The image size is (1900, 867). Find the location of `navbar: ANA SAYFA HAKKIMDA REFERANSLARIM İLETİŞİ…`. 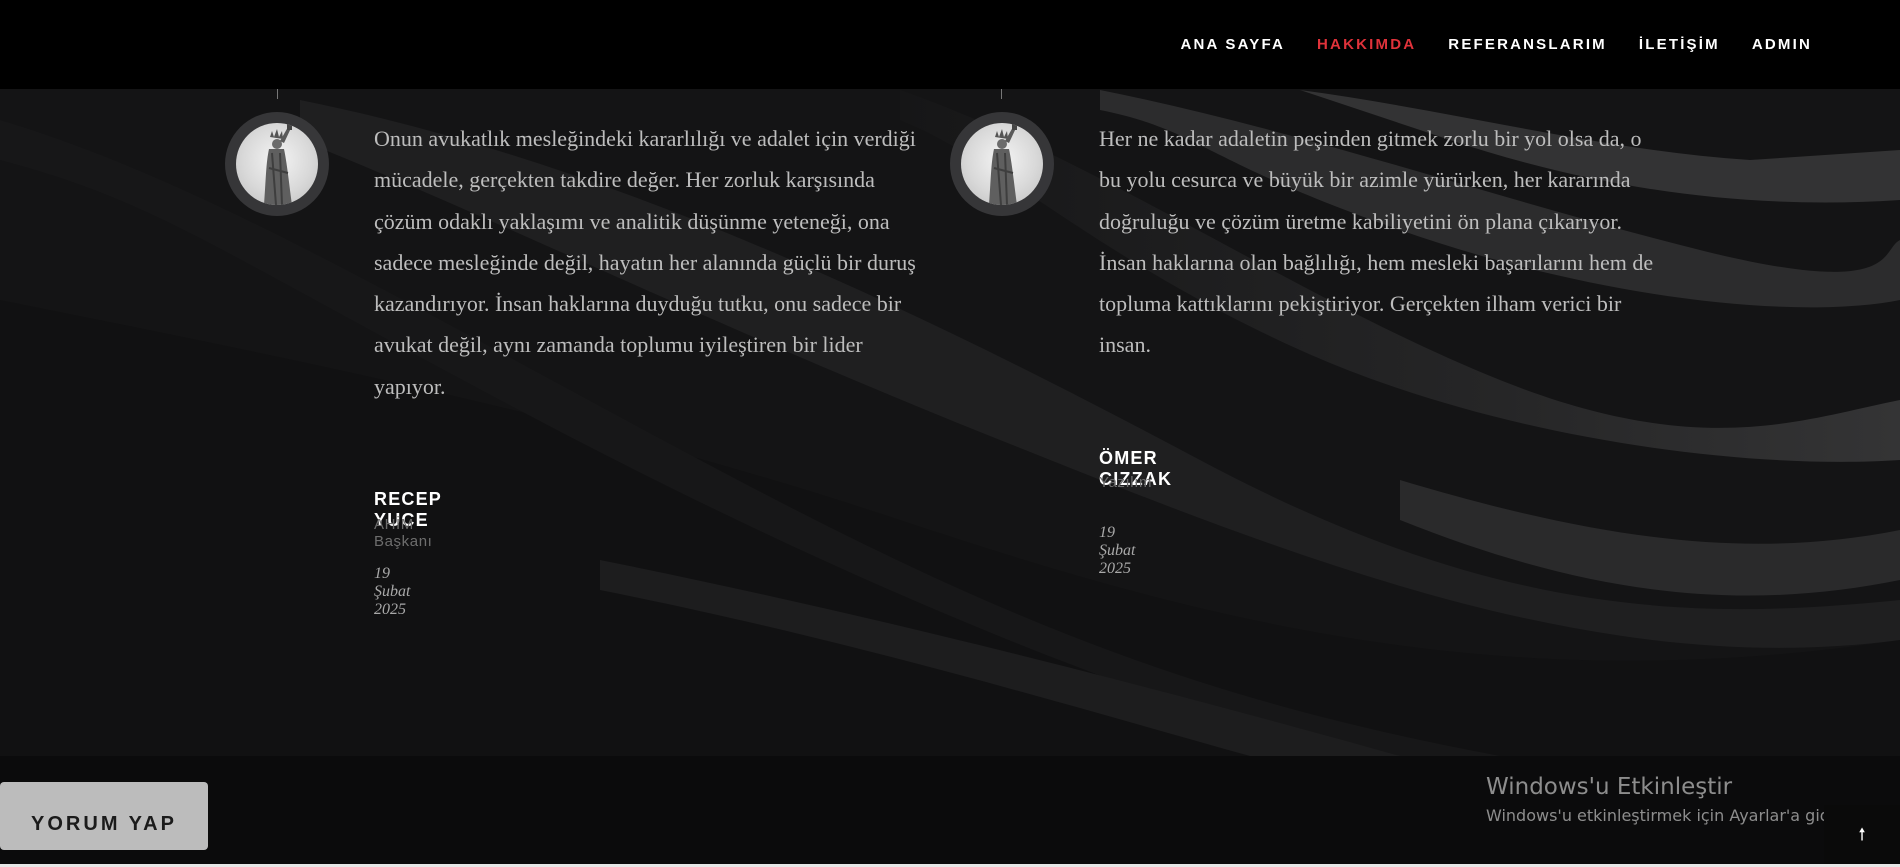

navbar: ANA SAYFA HAKKIMDA REFERANSLARIM İLETİŞİ… is located at coordinates (950, 44).